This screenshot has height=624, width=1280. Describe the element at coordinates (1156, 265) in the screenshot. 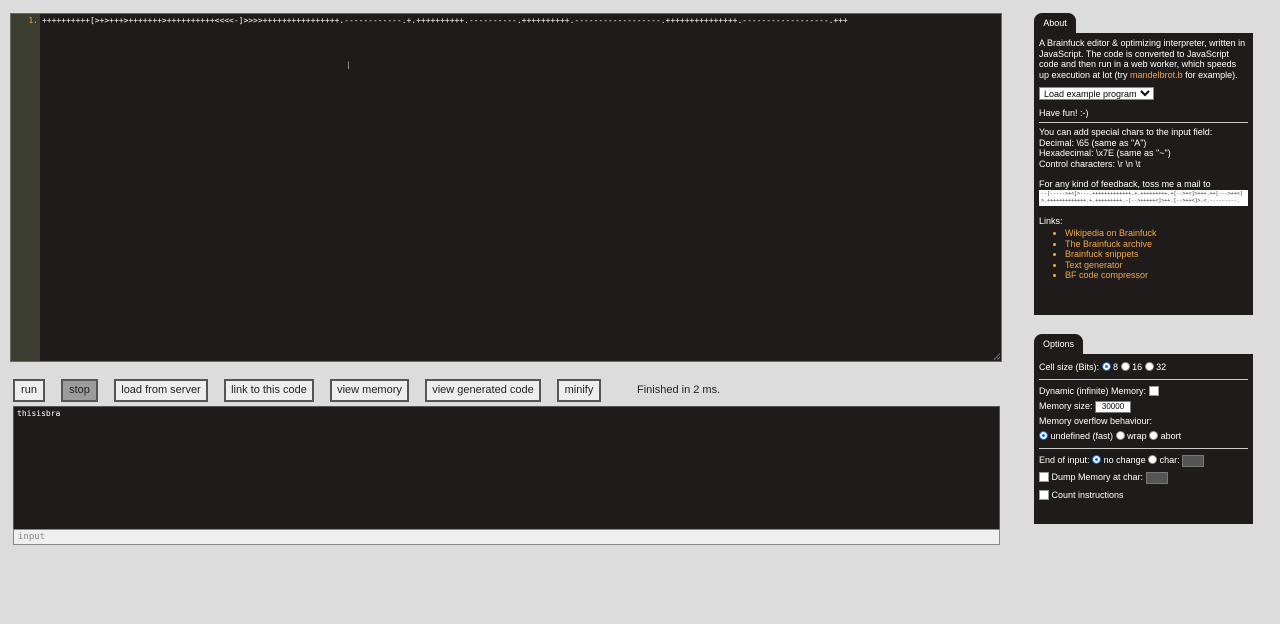

I see `link-text-generator: Text generator` at that location.